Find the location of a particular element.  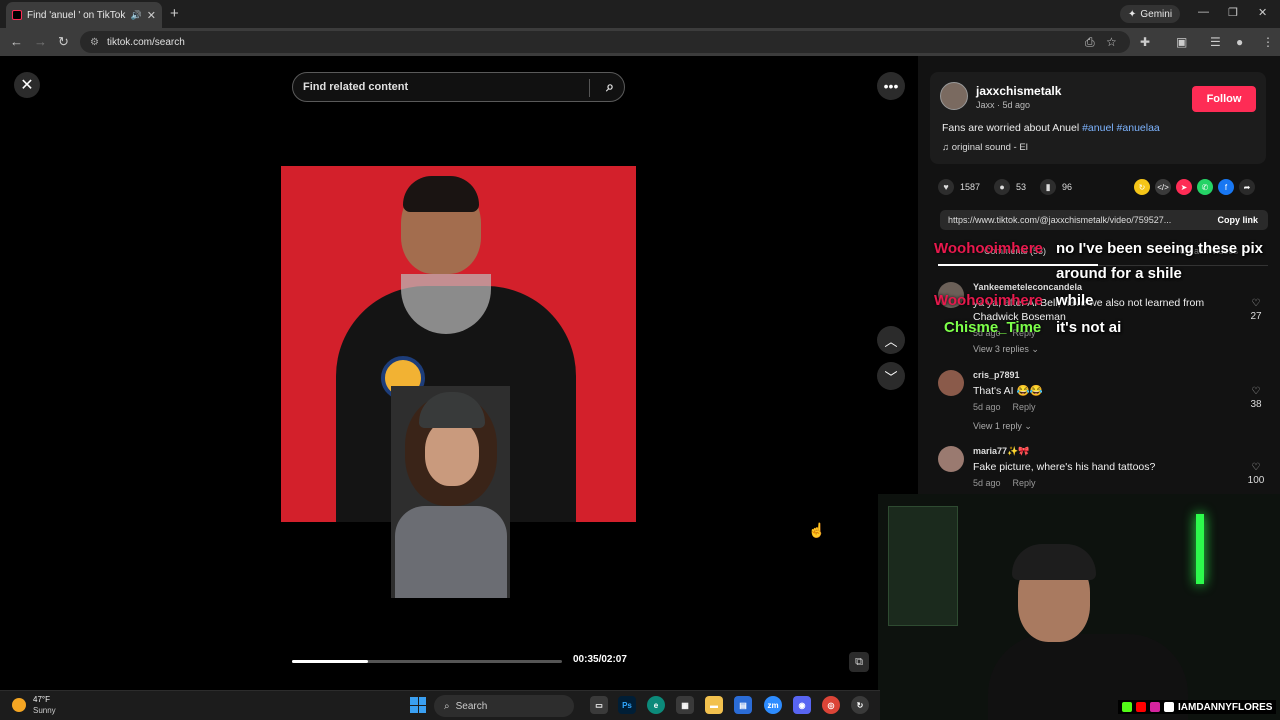

instagram-icon is located at coordinates (1155, 707).